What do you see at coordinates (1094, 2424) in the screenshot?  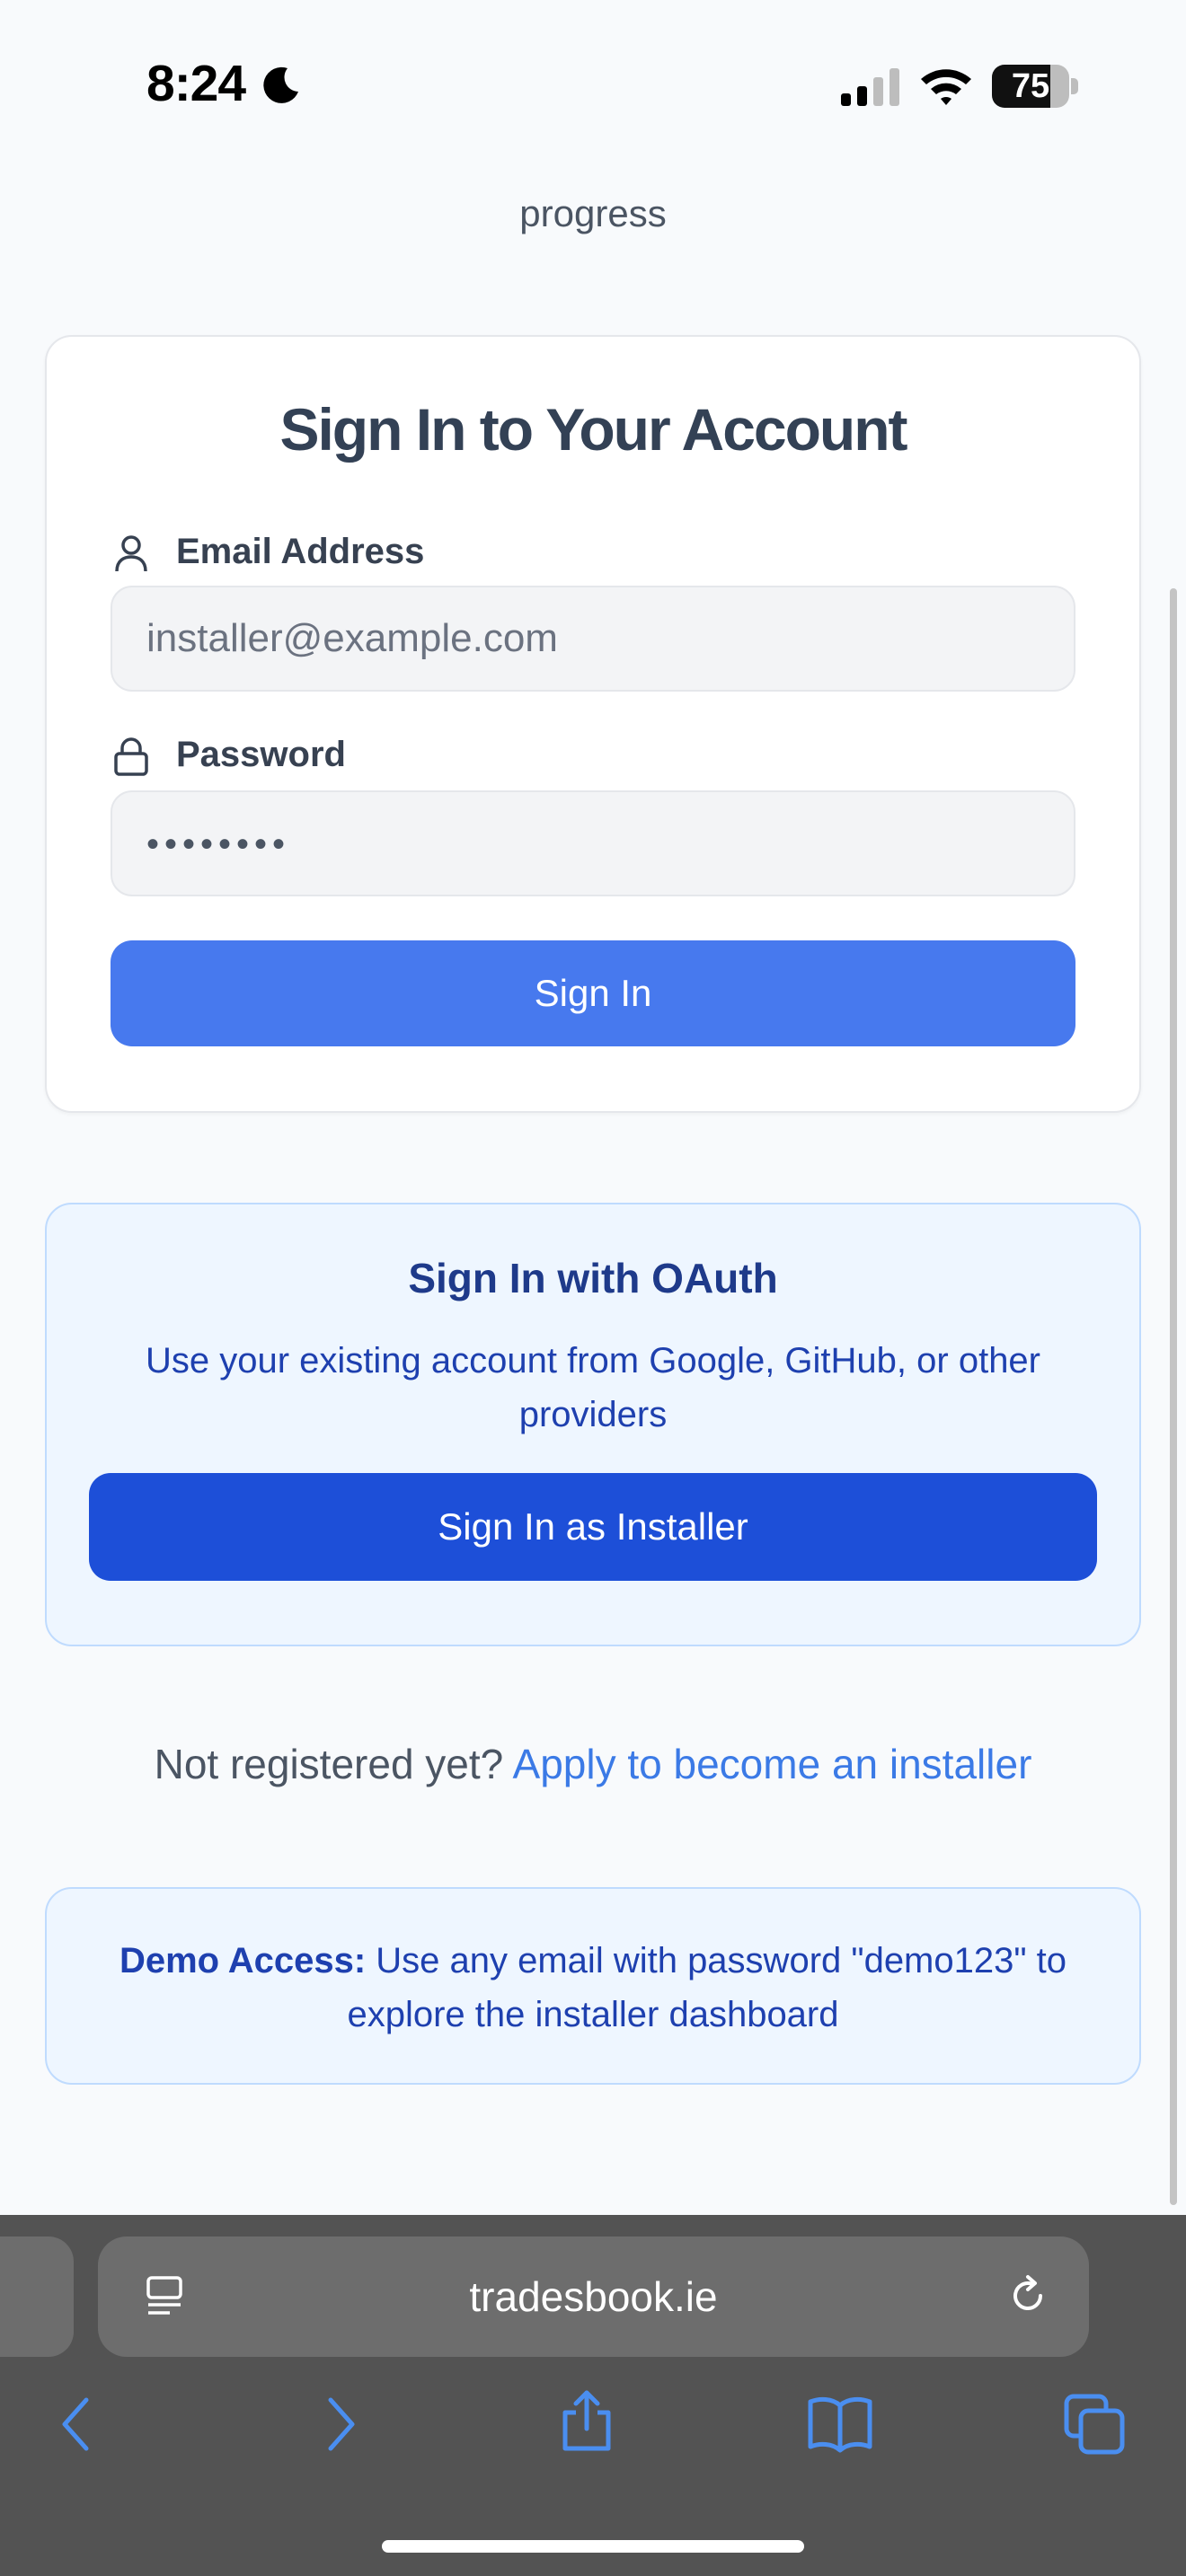 I see `tabs-icon` at bounding box center [1094, 2424].